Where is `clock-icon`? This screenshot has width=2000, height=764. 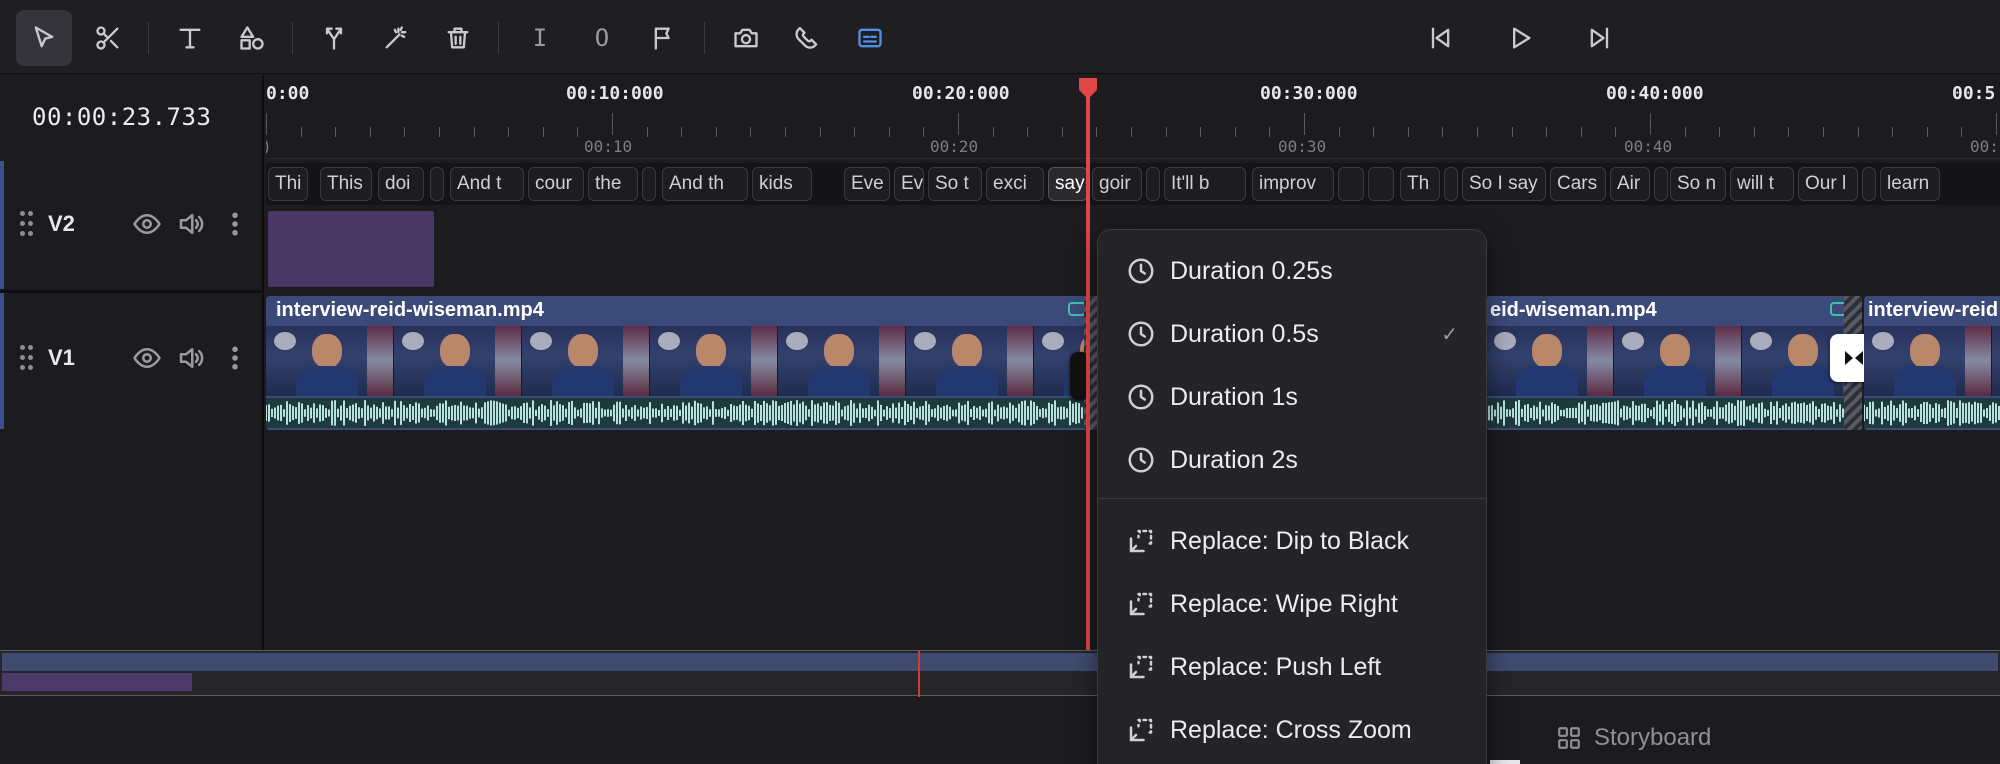 clock-icon is located at coordinates (1141, 460).